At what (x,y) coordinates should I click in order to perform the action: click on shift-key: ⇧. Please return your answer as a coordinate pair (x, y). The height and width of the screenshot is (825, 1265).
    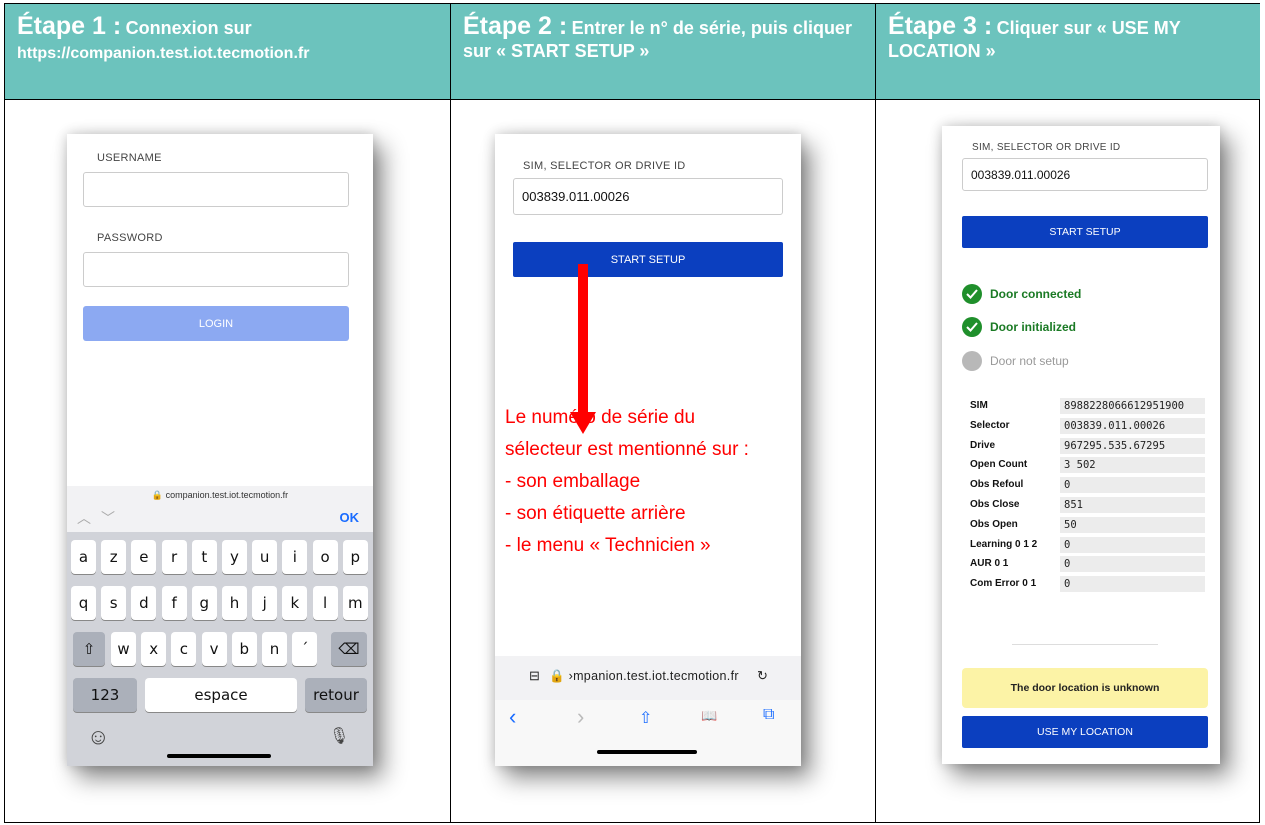
    Looking at the image, I should click on (89, 649).